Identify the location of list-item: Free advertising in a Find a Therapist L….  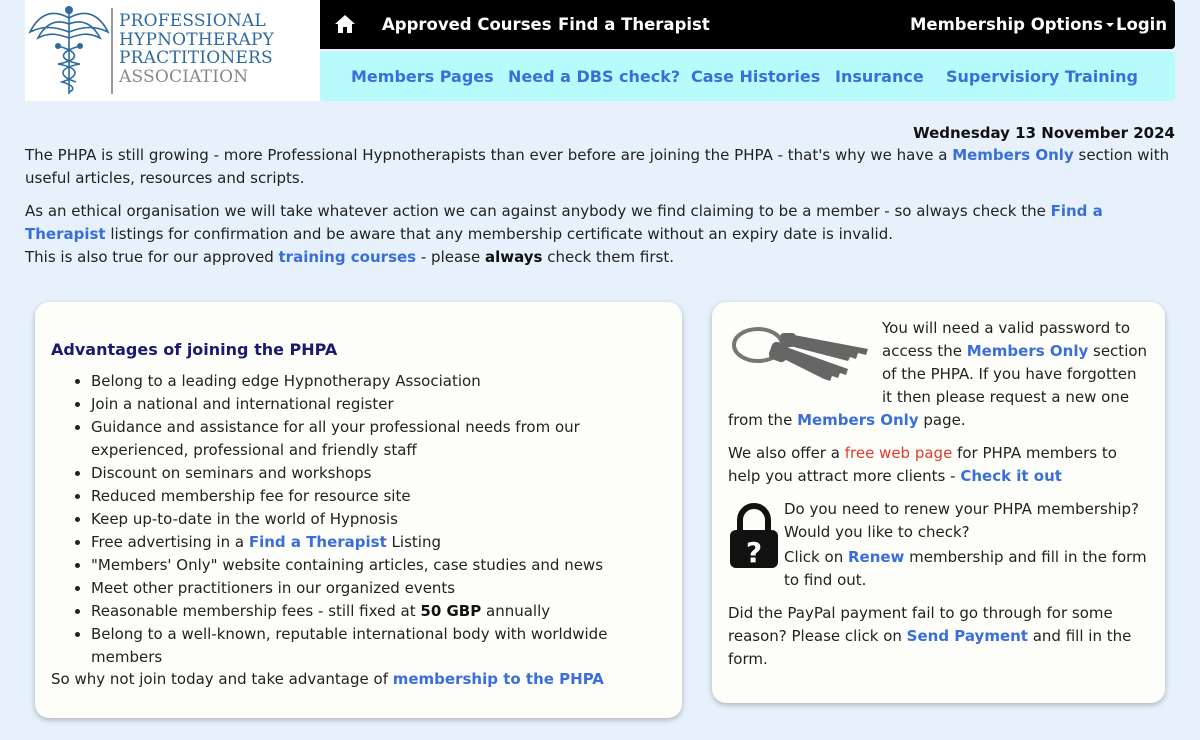
(376, 542).